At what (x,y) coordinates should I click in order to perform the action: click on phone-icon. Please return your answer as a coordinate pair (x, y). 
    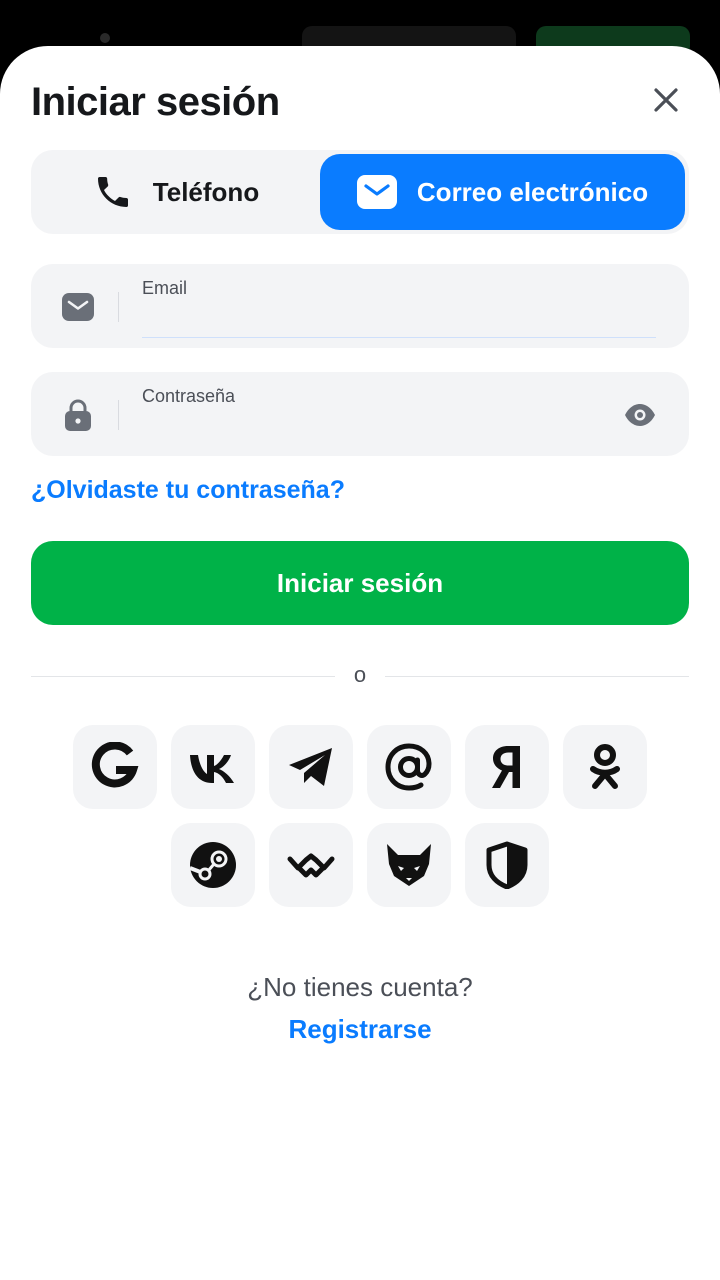
    Looking at the image, I should click on (113, 192).